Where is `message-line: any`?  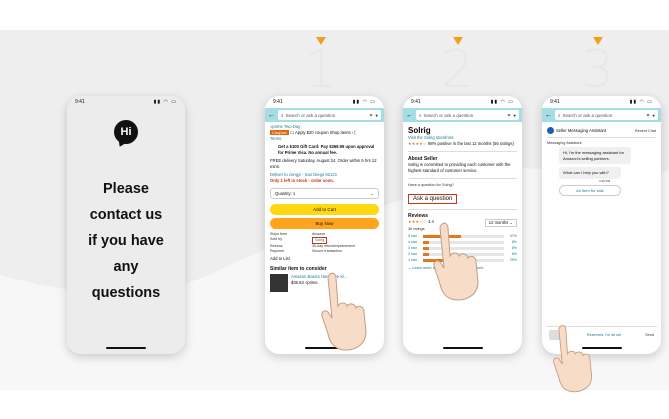
message-line: any is located at coordinates (126, 267).